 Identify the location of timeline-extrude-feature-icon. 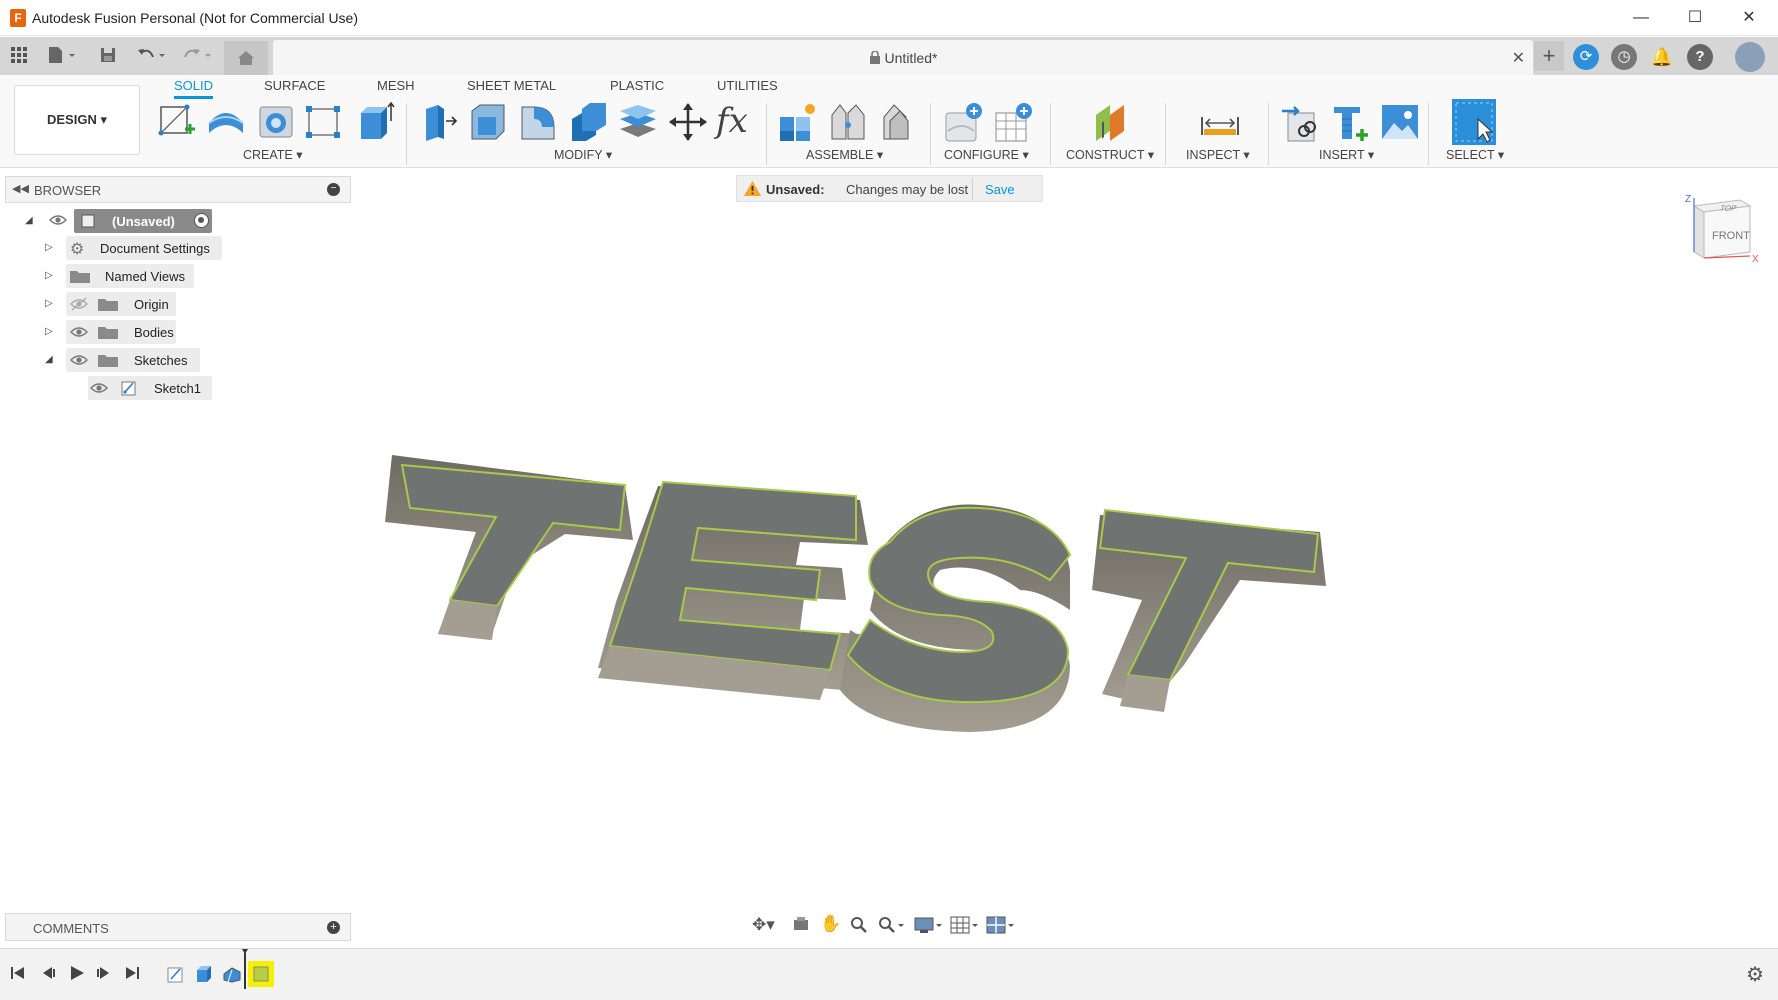
(204, 976).